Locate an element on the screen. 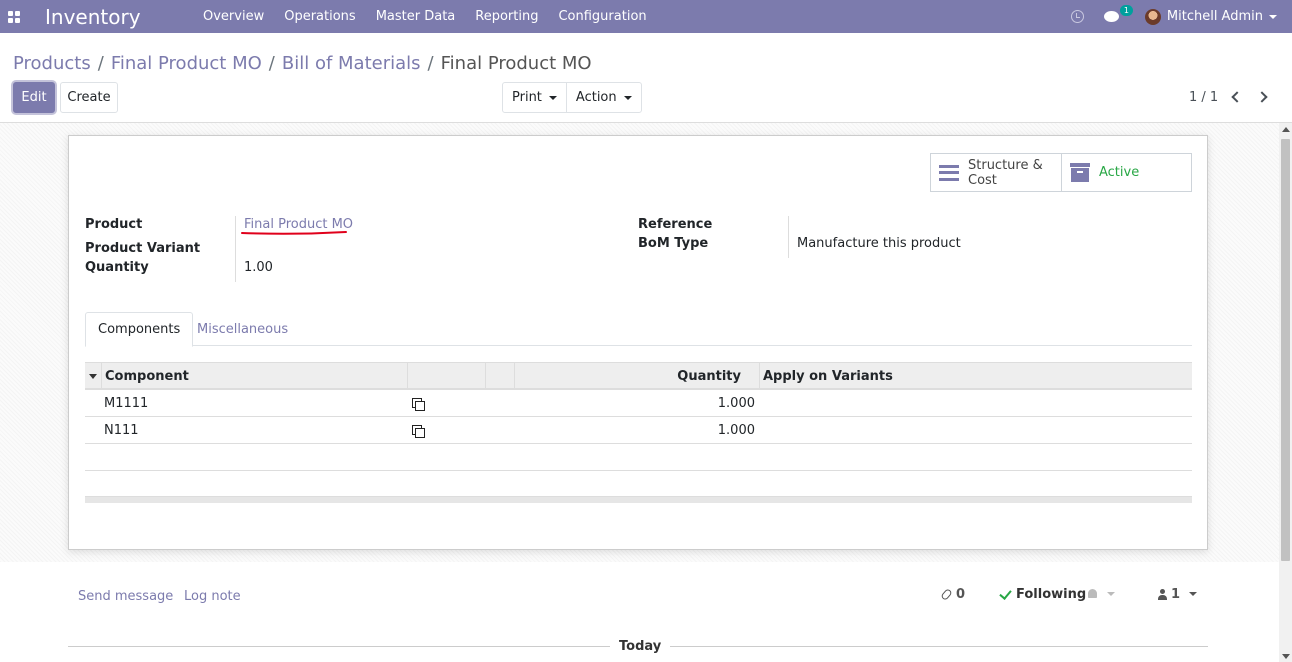 This screenshot has height=662, width=1292. apply-variants-column-header: Apply on Variants is located at coordinates (828, 376).